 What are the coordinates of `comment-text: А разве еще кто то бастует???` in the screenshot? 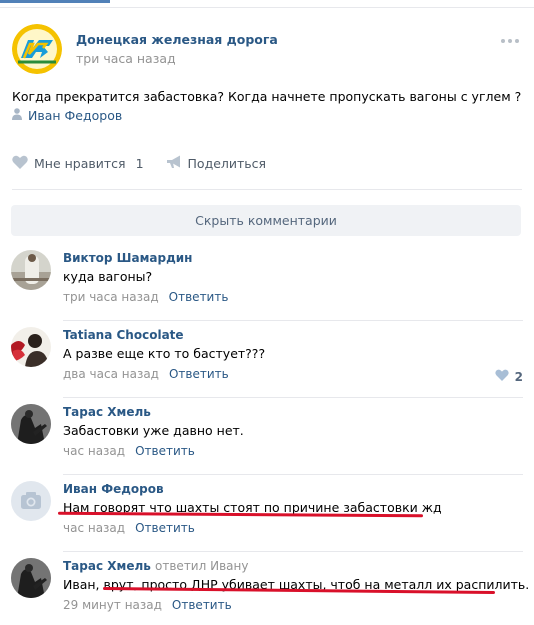 It's located at (164, 353).